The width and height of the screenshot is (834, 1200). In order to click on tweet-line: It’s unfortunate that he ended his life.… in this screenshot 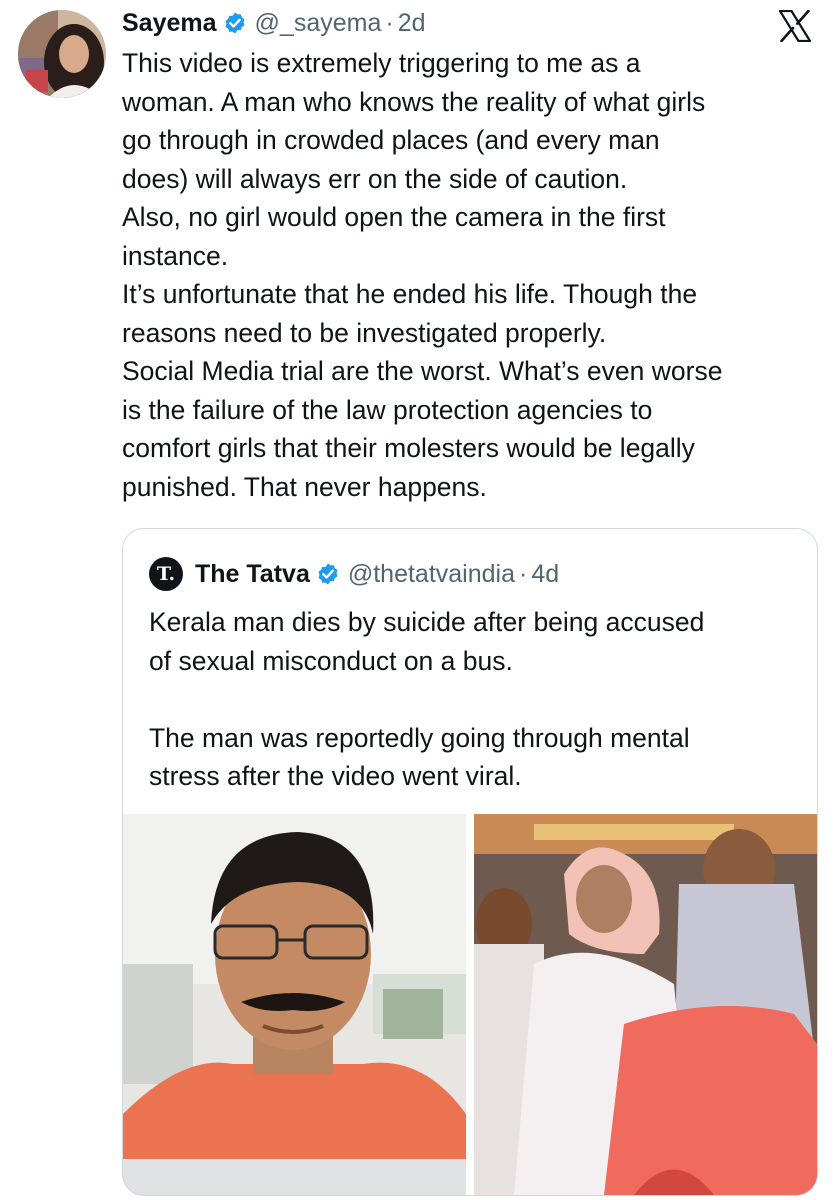, I will do `click(410, 294)`.